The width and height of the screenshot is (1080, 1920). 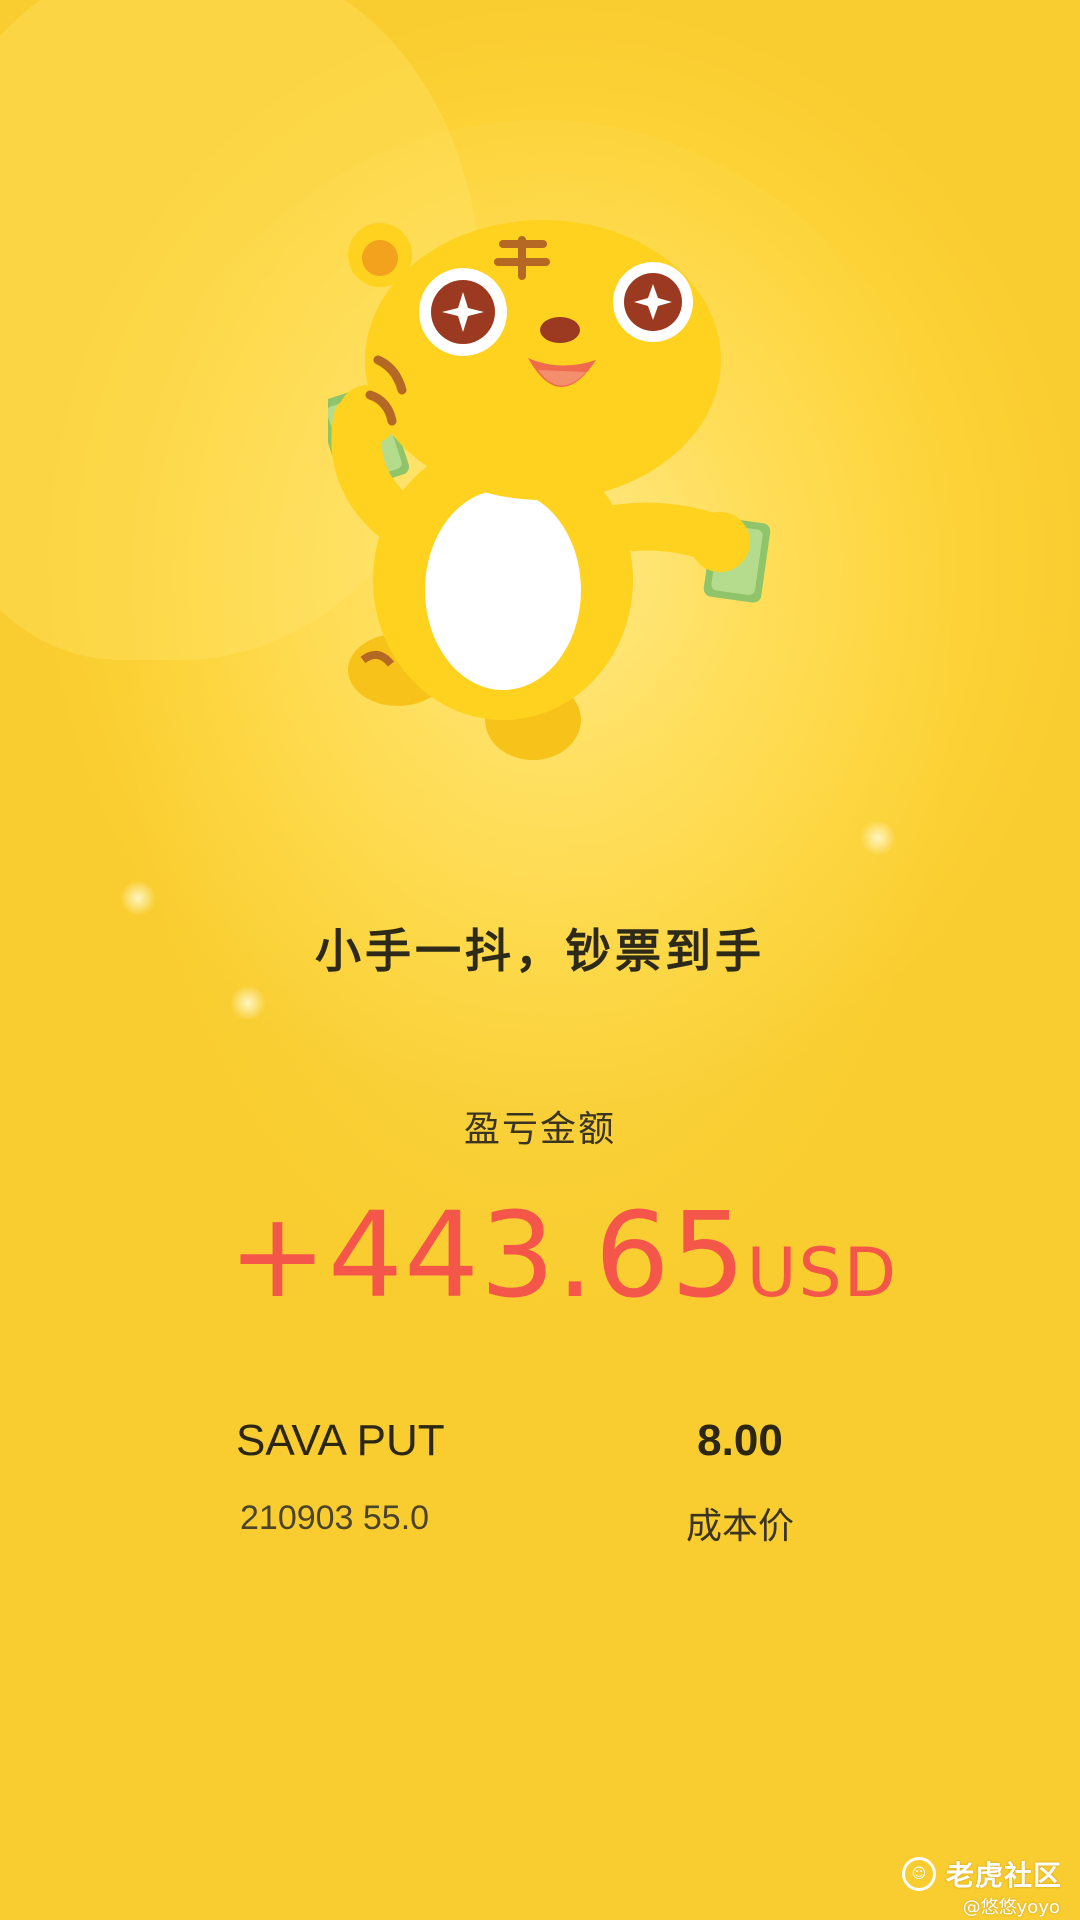 What do you see at coordinates (335, 1518) in the screenshot?
I see `contract-detail: 210903 55.0` at bounding box center [335, 1518].